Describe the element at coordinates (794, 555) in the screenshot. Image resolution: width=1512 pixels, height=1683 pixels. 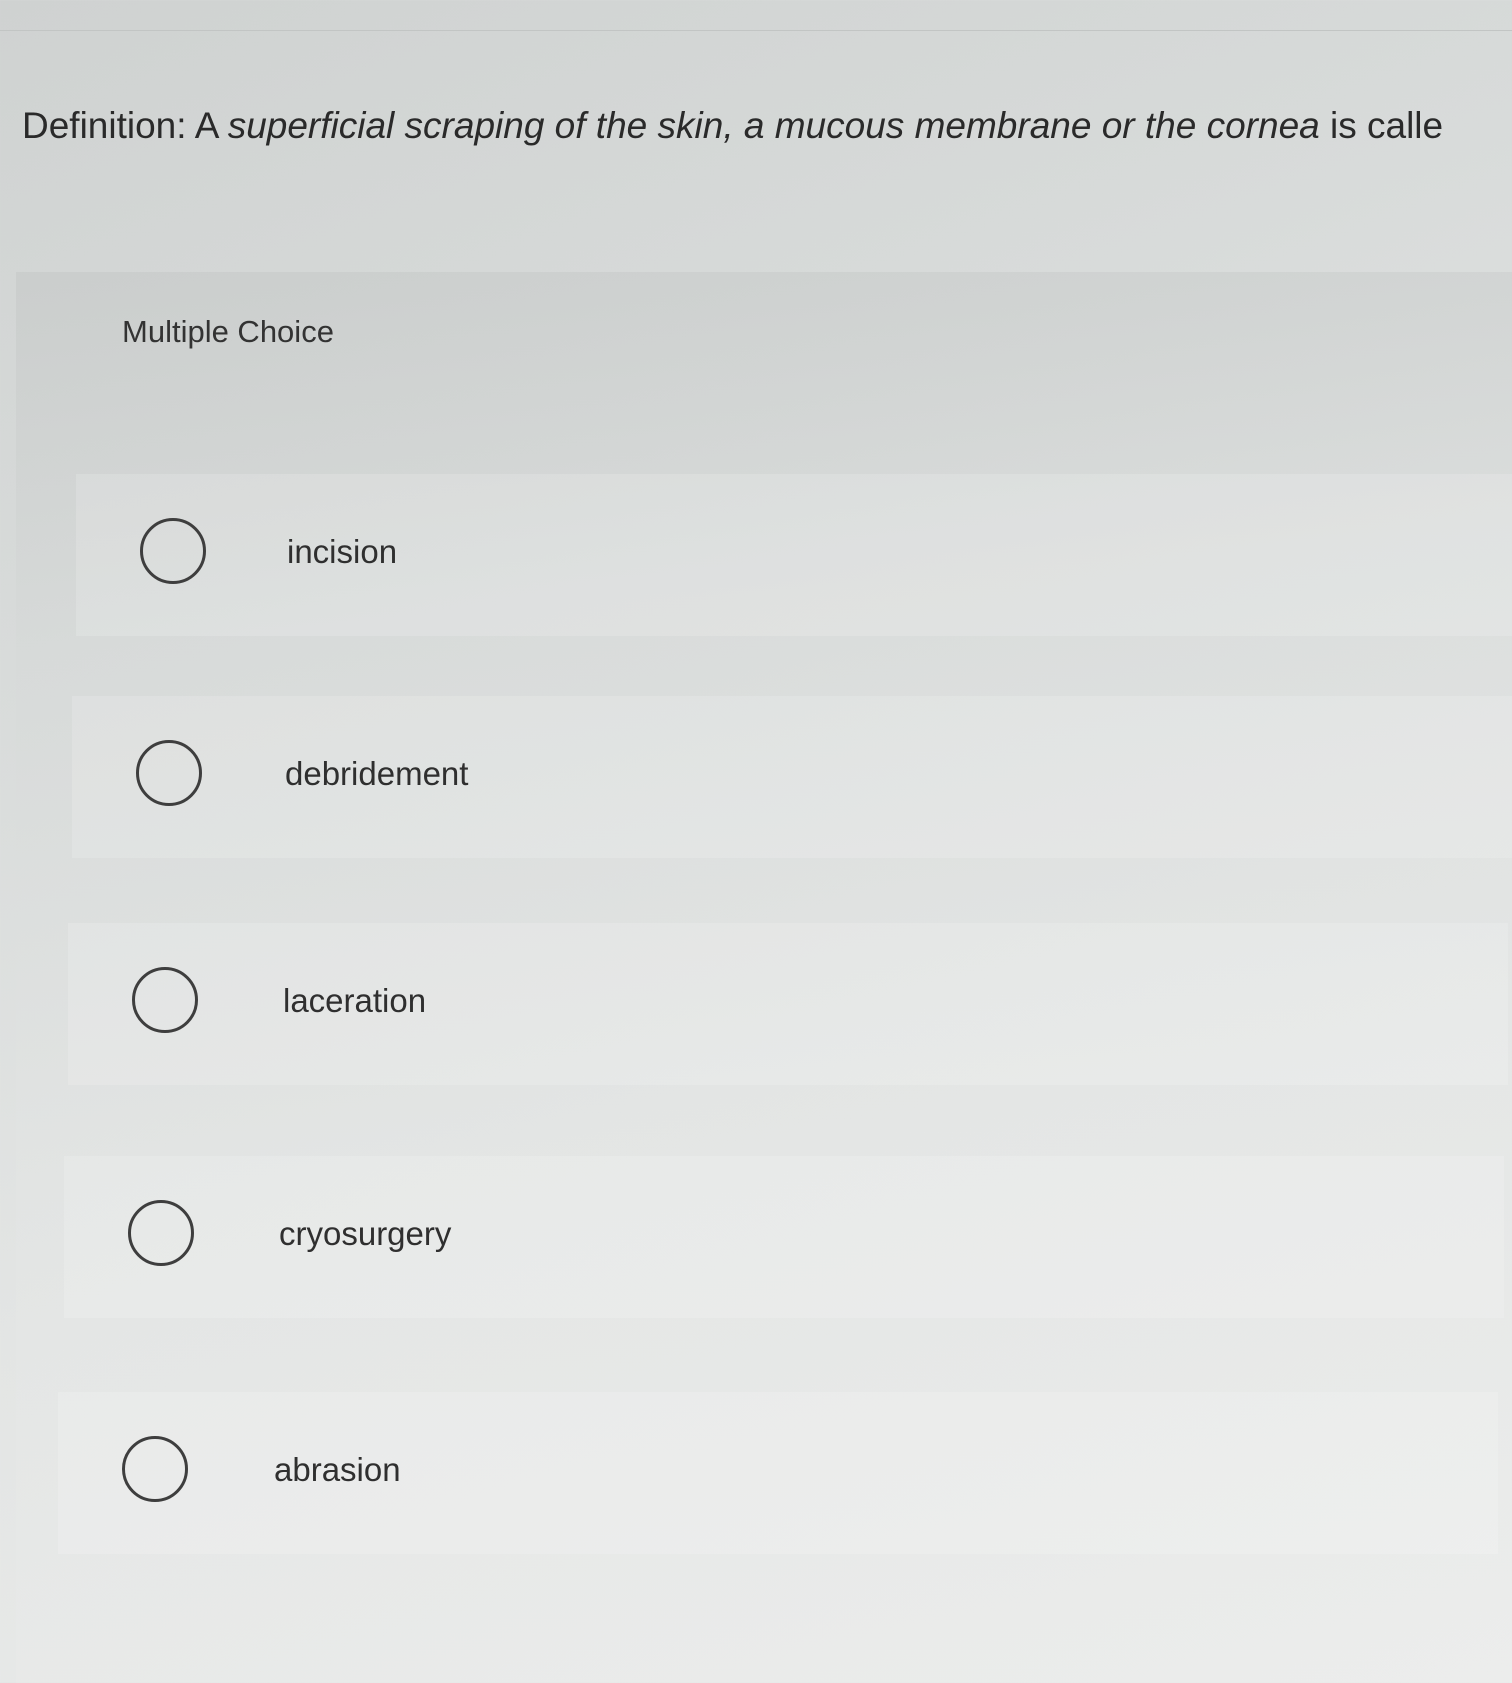
I see `answer-option: incision` at that location.